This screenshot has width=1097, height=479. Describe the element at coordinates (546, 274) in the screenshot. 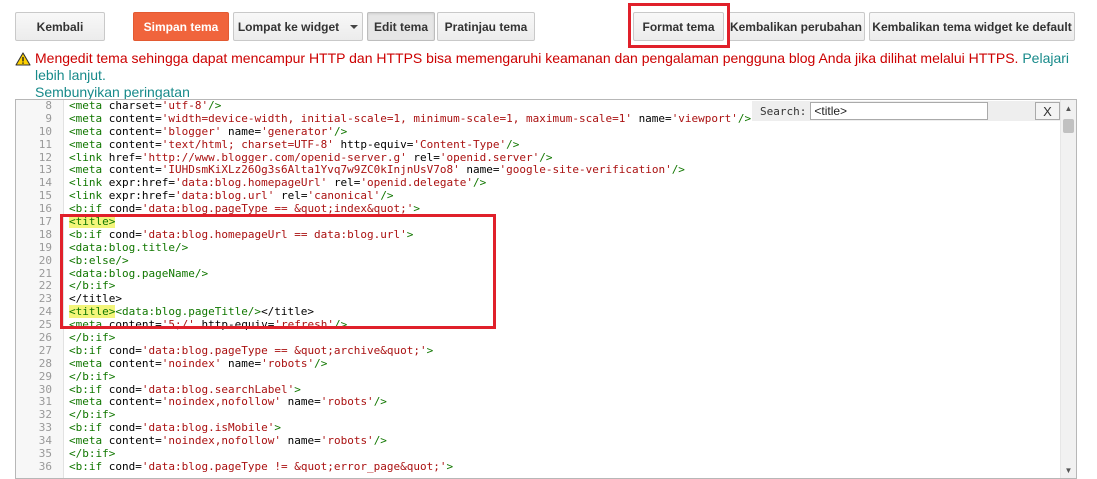

I see `code-line: 21 <data:blog.pageName/>` at that location.